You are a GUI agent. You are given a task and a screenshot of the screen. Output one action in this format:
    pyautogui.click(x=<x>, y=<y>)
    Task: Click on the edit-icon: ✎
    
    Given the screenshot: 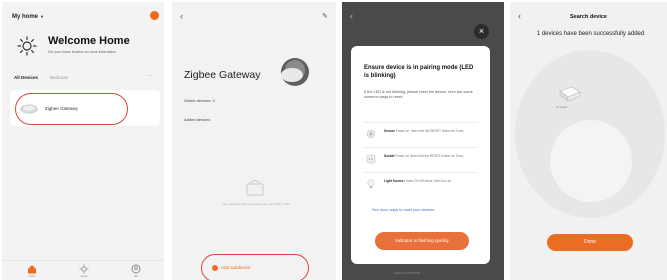 What is the action you would take?
    pyautogui.click(x=325, y=16)
    